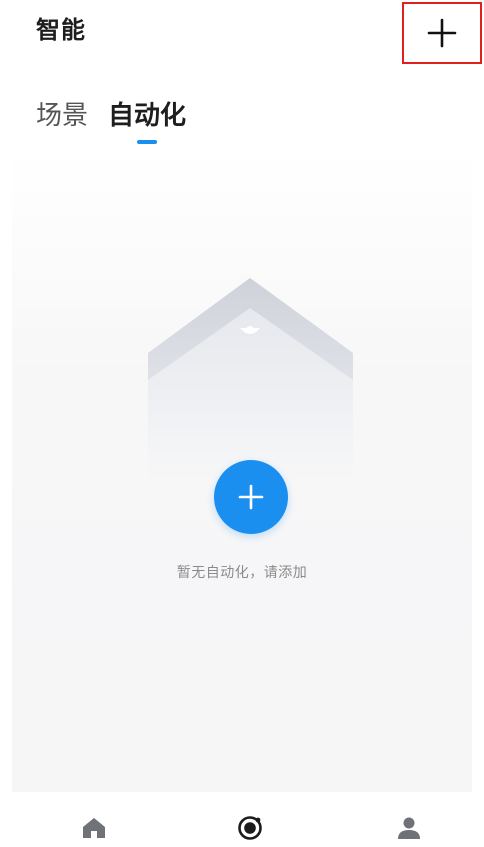  I want to click on nav-home, so click(94, 828).